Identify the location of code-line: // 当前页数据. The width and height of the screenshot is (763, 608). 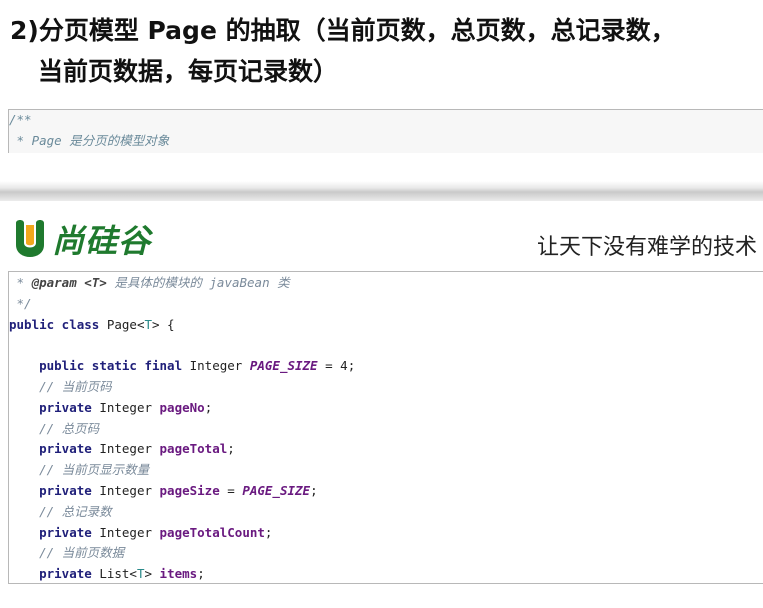
(82, 553).